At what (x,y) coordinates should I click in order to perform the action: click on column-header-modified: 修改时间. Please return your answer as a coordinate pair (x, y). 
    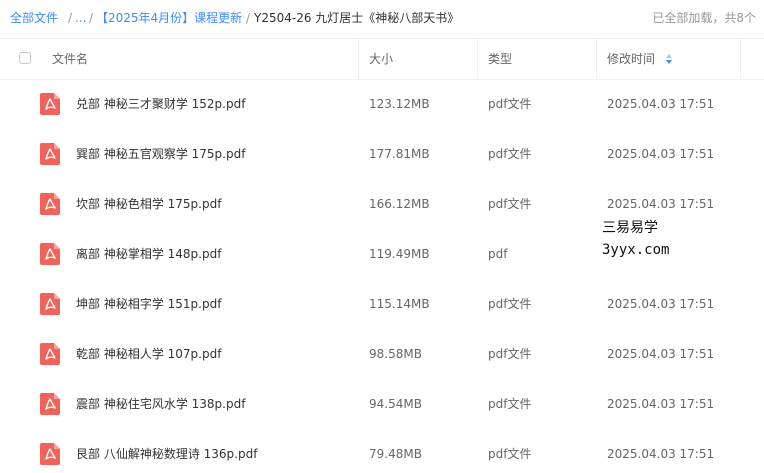
    Looking at the image, I should click on (631, 59).